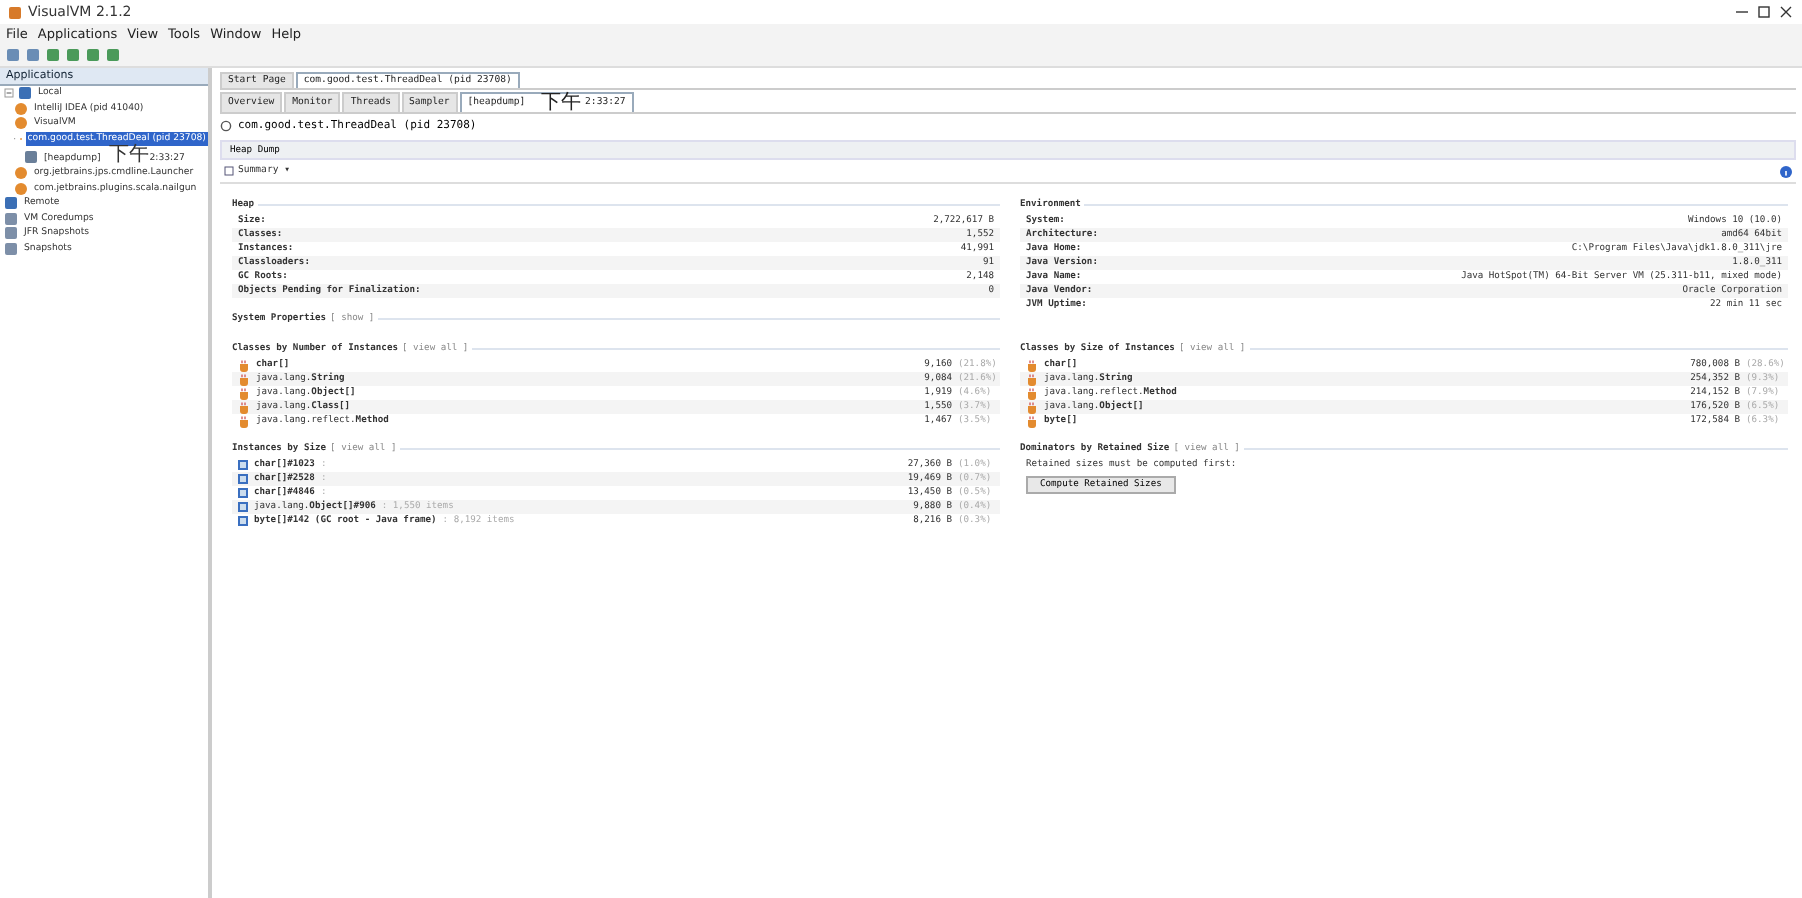 This screenshot has width=1802, height=898. Describe the element at coordinates (1786, 171) in the screenshot. I see `info-icon` at that location.